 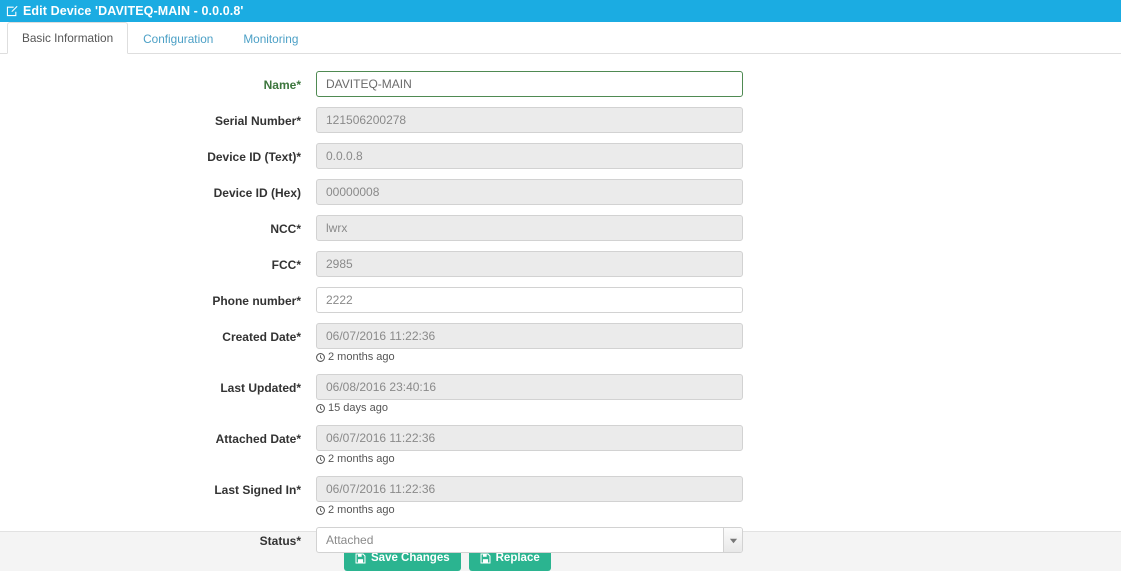 I want to click on last-signed-in-hint-text: 2 months ago, so click(x=361, y=510).